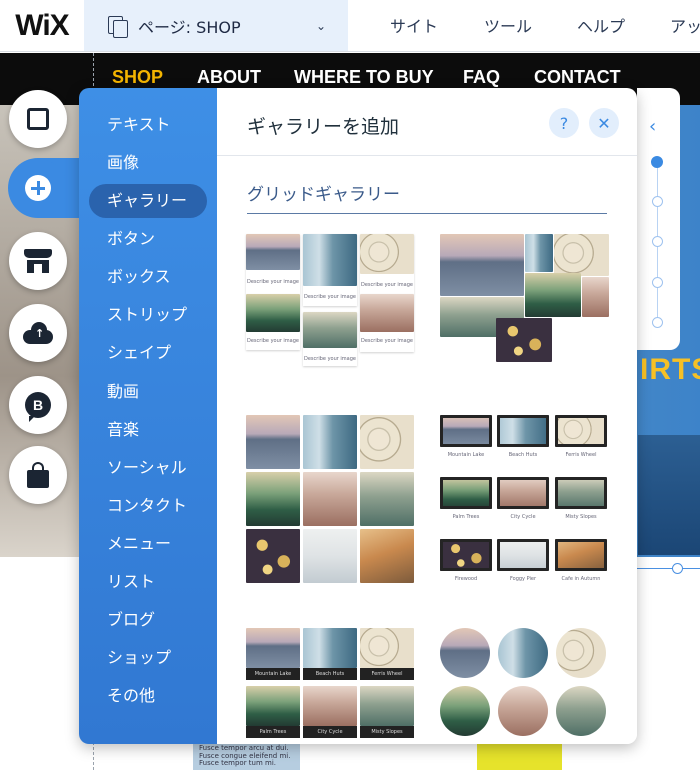 The image size is (700, 770). I want to click on panel-title: ギャラリーを追加, so click(323, 127).